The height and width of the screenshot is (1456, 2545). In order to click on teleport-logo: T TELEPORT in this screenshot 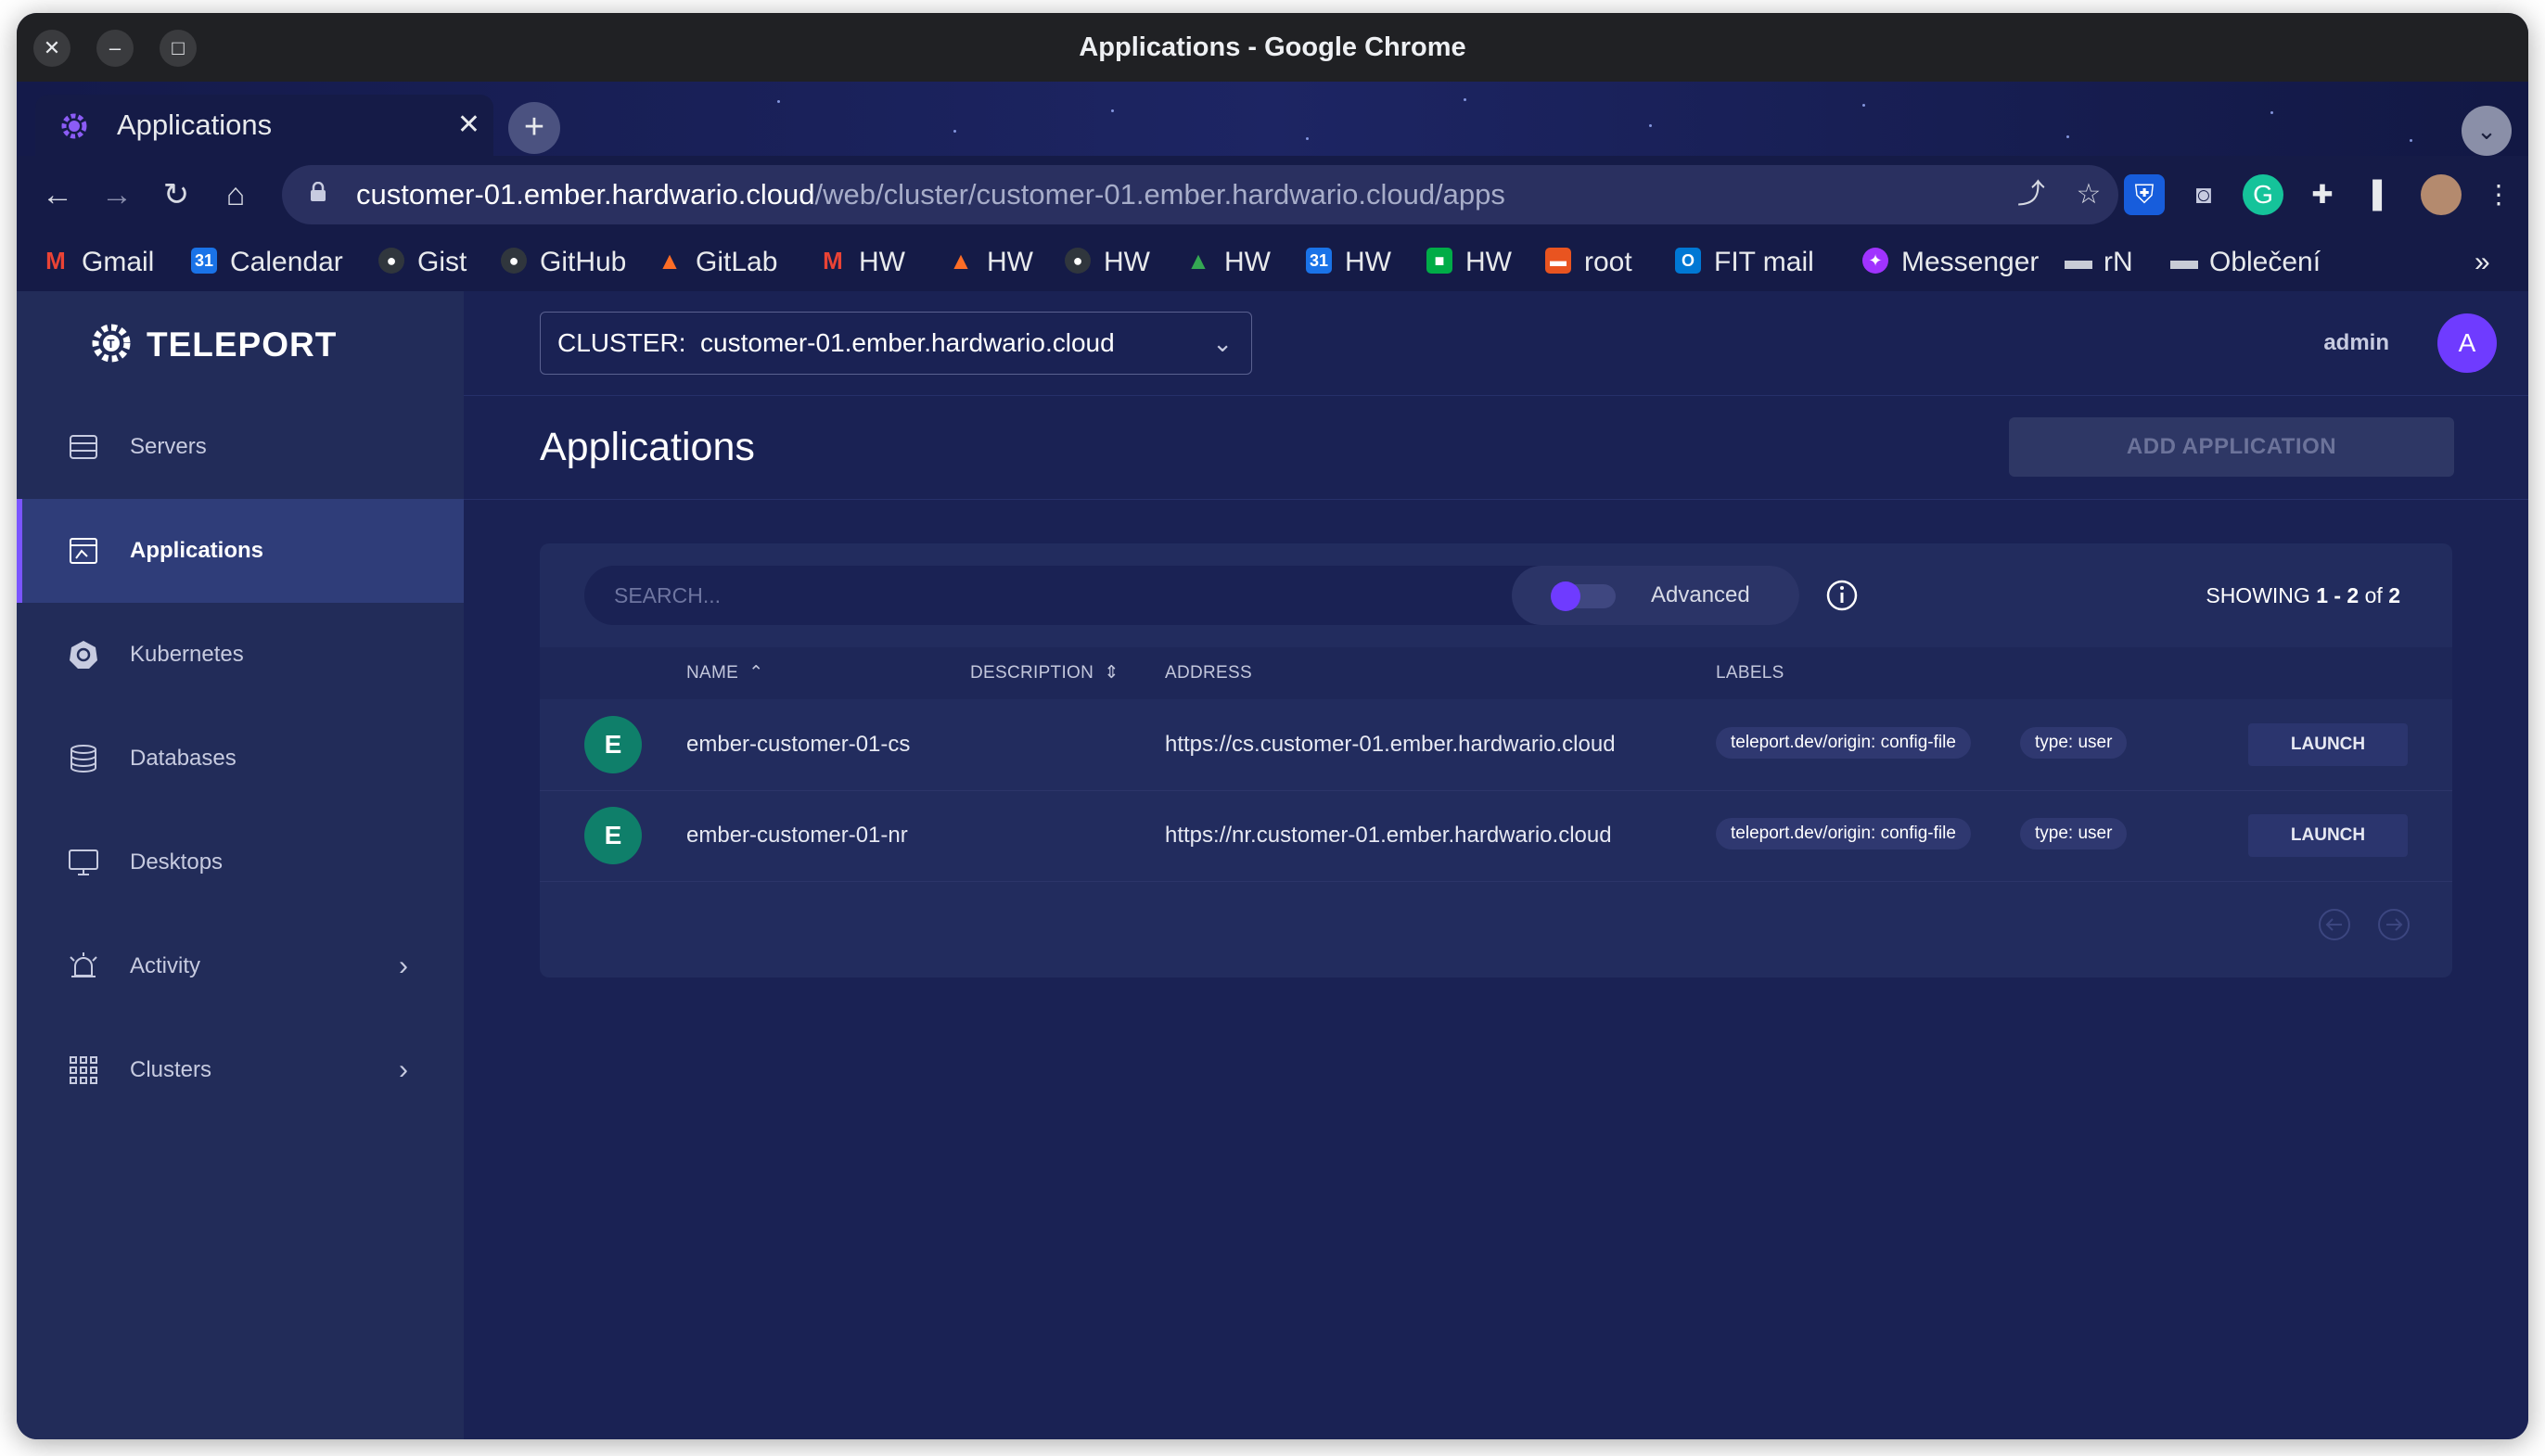, I will do `click(213, 345)`.